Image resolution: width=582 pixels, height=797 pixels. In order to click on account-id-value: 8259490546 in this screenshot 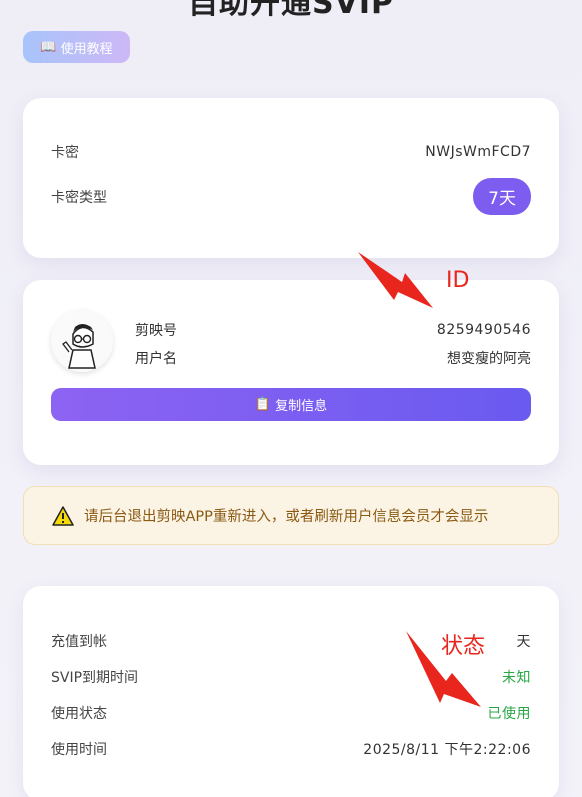, I will do `click(483, 330)`.